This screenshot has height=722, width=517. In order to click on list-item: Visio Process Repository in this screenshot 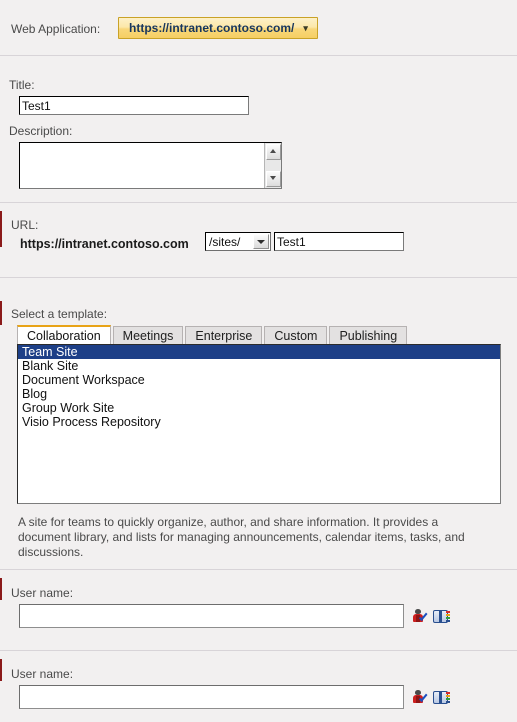, I will do `click(259, 422)`.